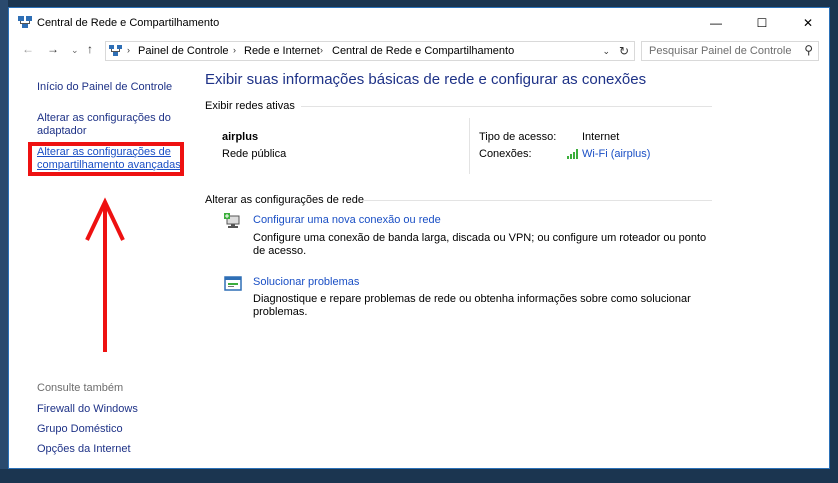 The width and height of the screenshot is (838, 483). What do you see at coordinates (232, 220) in the screenshot?
I see `new-connection-icon` at bounding box center [232, 220].